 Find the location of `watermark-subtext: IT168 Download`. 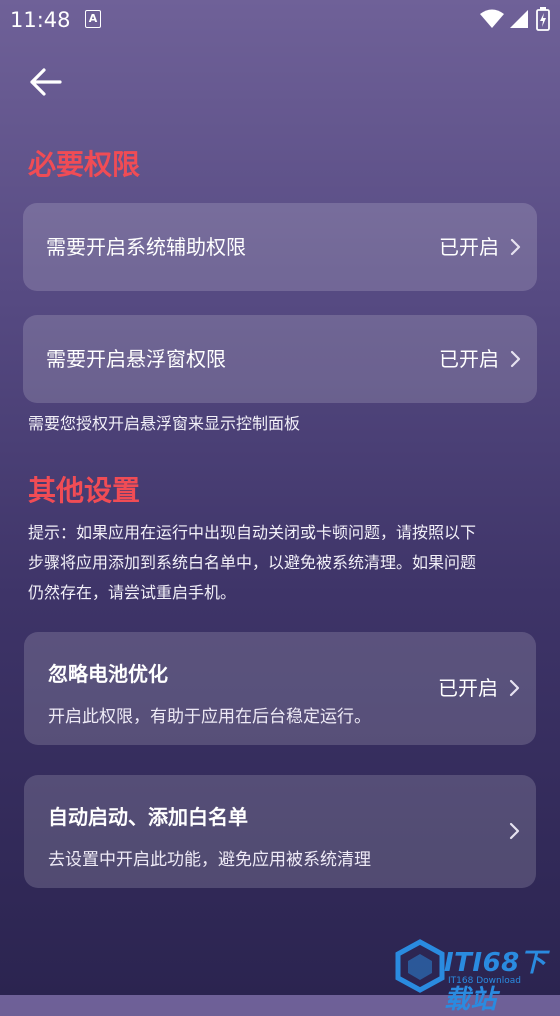

watermark-subtext: IT168 Download is located at coordinates (484, 981).